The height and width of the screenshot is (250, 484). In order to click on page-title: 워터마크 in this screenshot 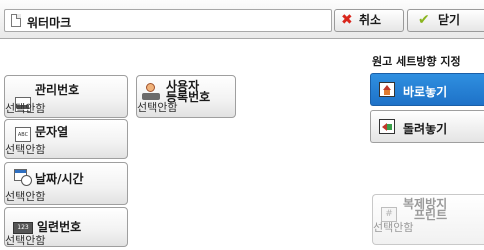, I will do `click(49, 23)`.